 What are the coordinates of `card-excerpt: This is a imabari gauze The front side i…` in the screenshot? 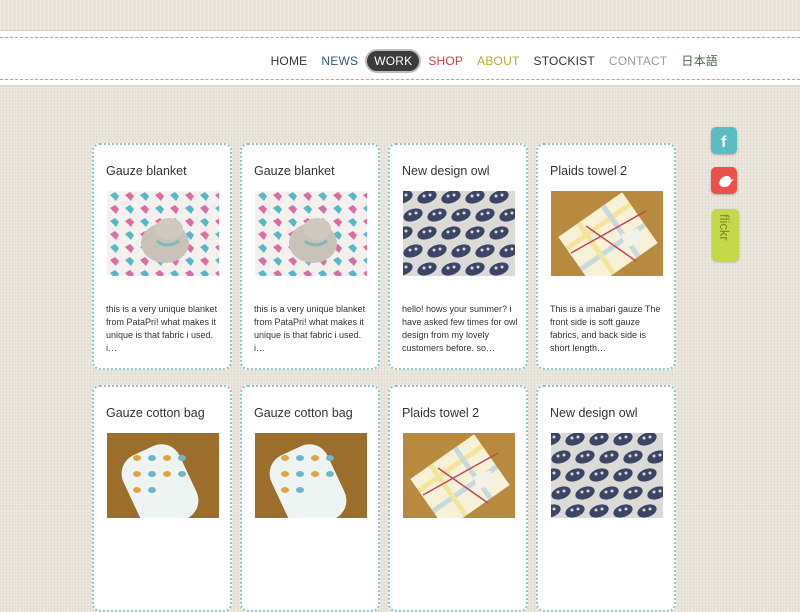 It's located at (605, 328).